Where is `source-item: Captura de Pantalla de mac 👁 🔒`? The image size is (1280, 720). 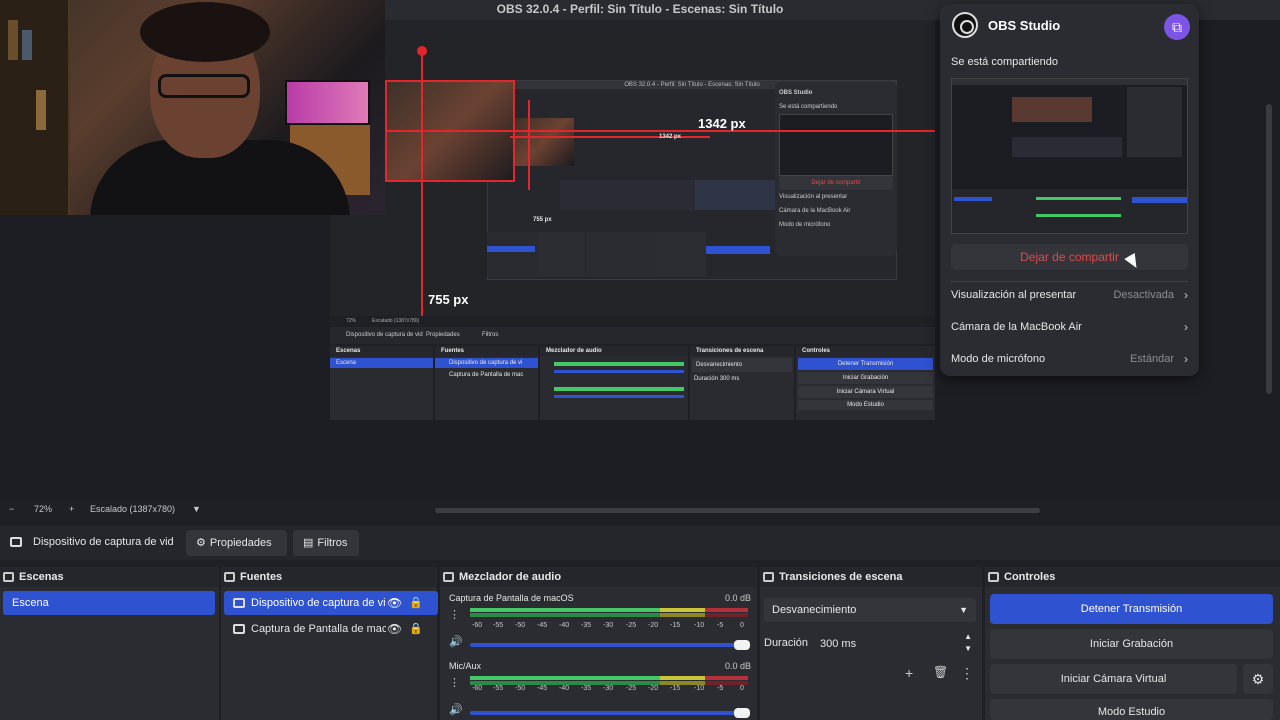 source-item: Captura de Pantalla de mac 👁 🔒 is located at coordinates (331, 629).